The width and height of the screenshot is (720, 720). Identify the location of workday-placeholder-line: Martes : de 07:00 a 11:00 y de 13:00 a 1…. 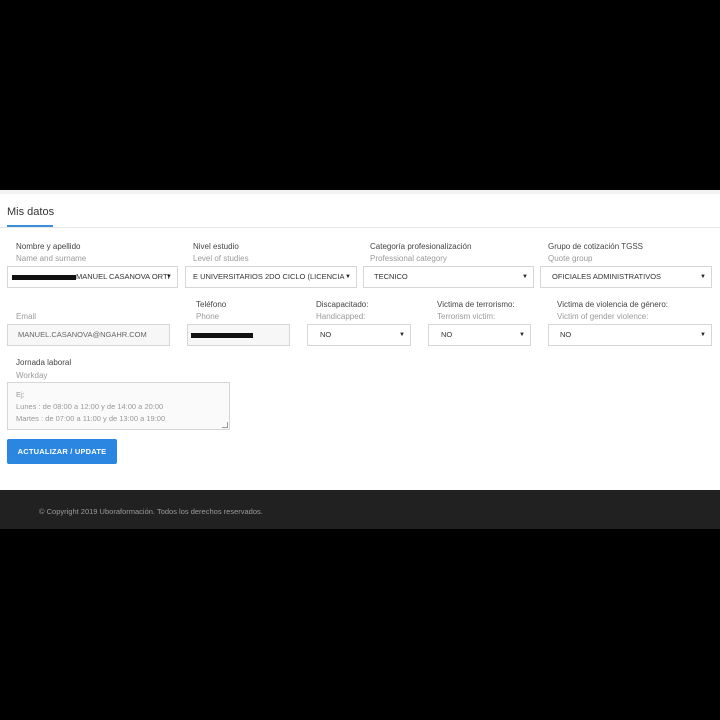
(91, 418).